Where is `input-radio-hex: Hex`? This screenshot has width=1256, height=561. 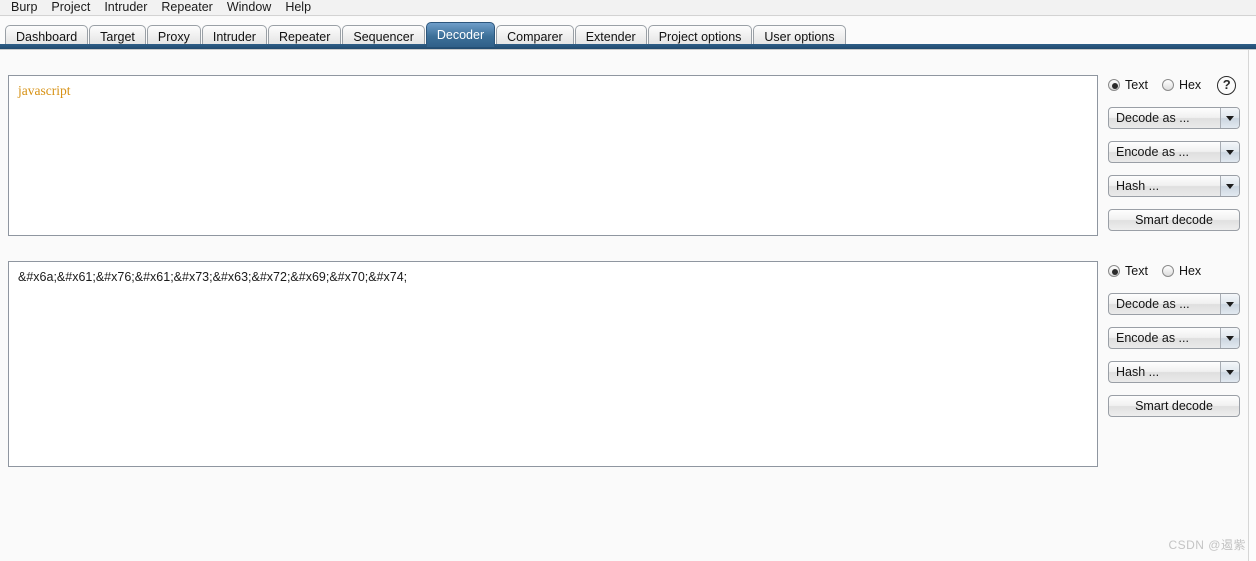 input-radio-hex: Hex is located at coordinates (1181, 85).